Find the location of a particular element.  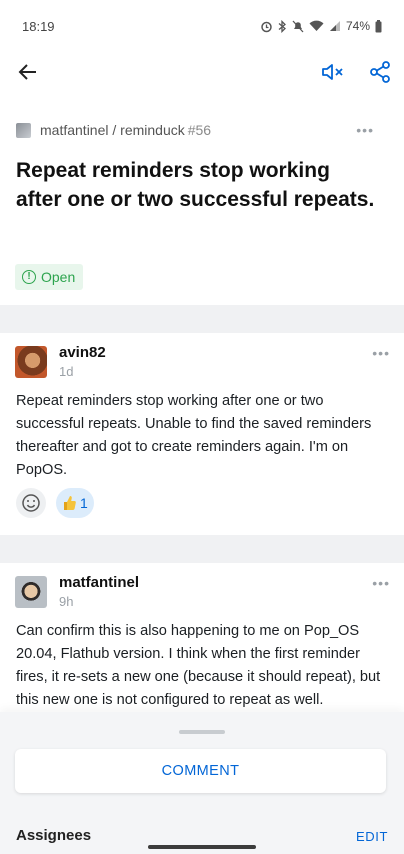

comment-author: matfantinel is located at coordinates (99, 582).